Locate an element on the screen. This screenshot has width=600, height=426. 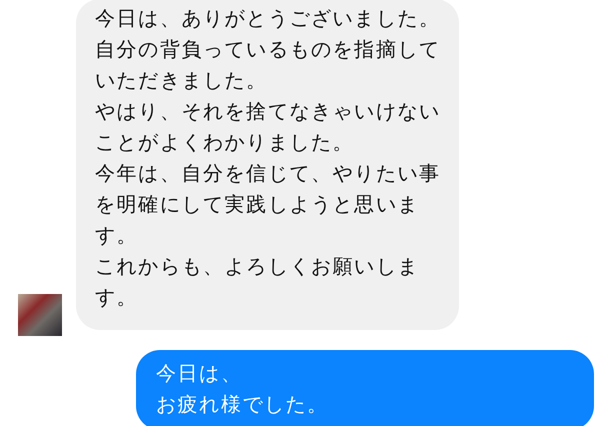
avatar-placeholder is located at coordinates (40, 315).